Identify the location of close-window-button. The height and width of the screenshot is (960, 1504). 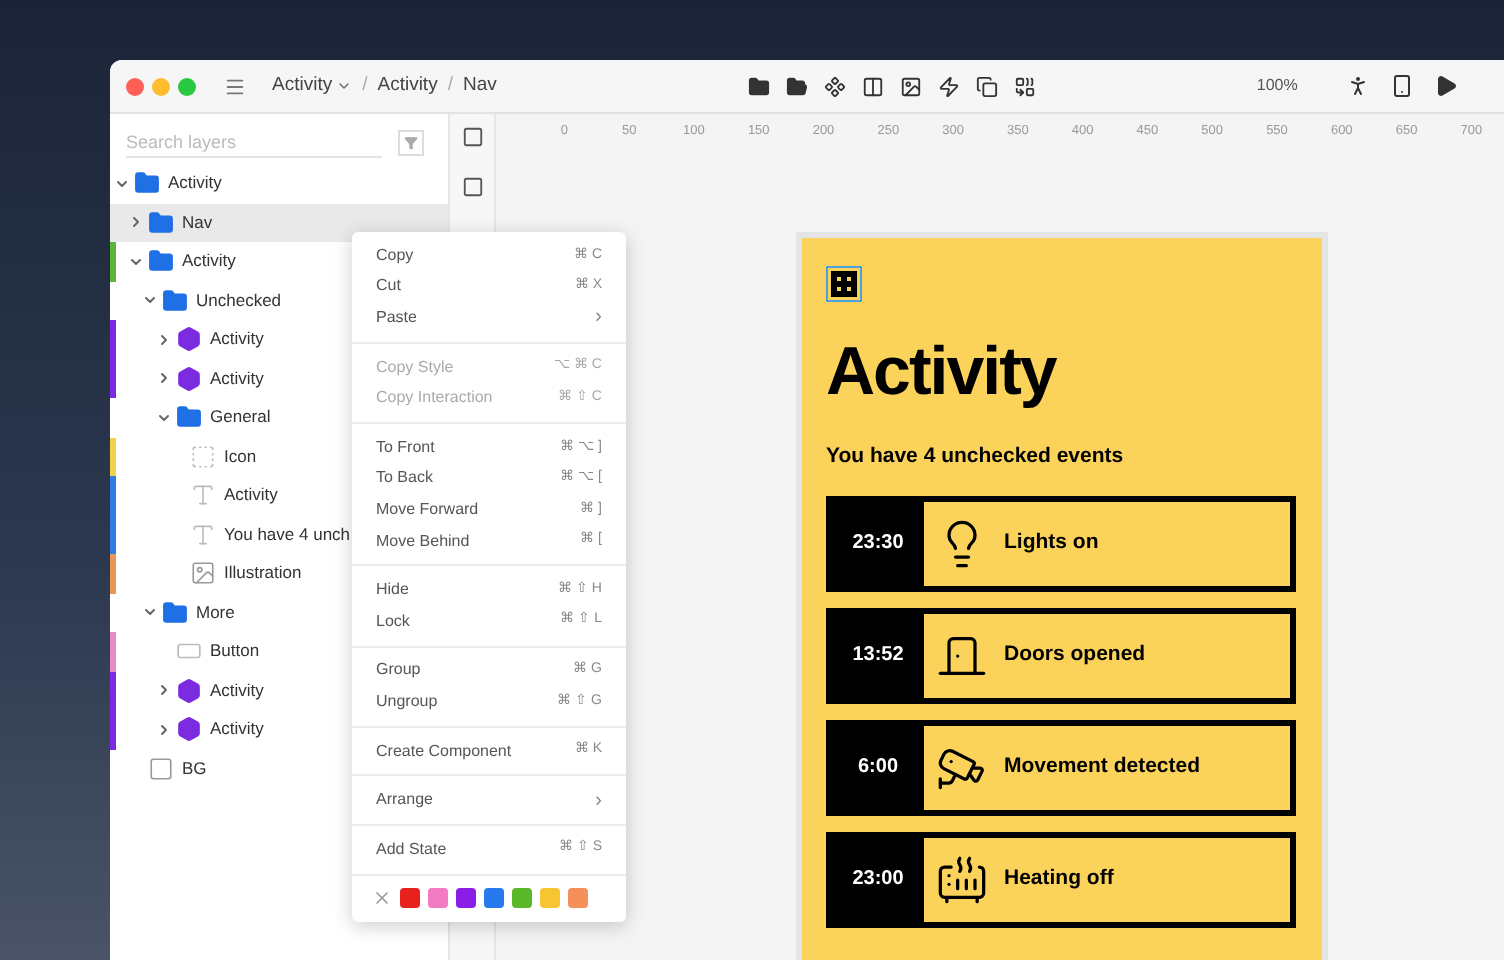
(135, 86).